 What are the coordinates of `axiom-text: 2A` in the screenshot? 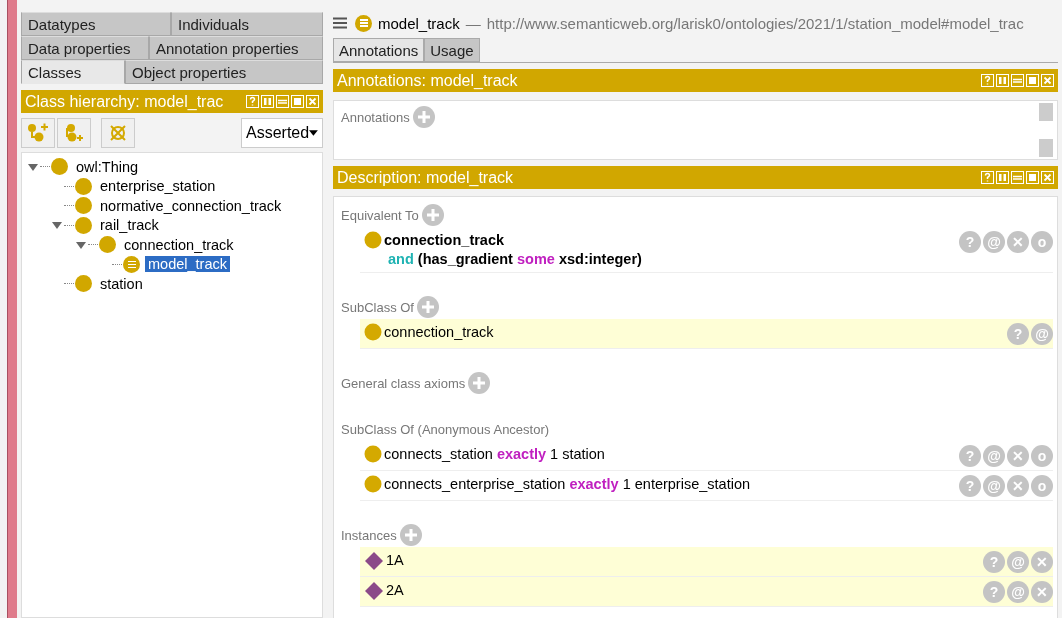 It's located at (395, 590).